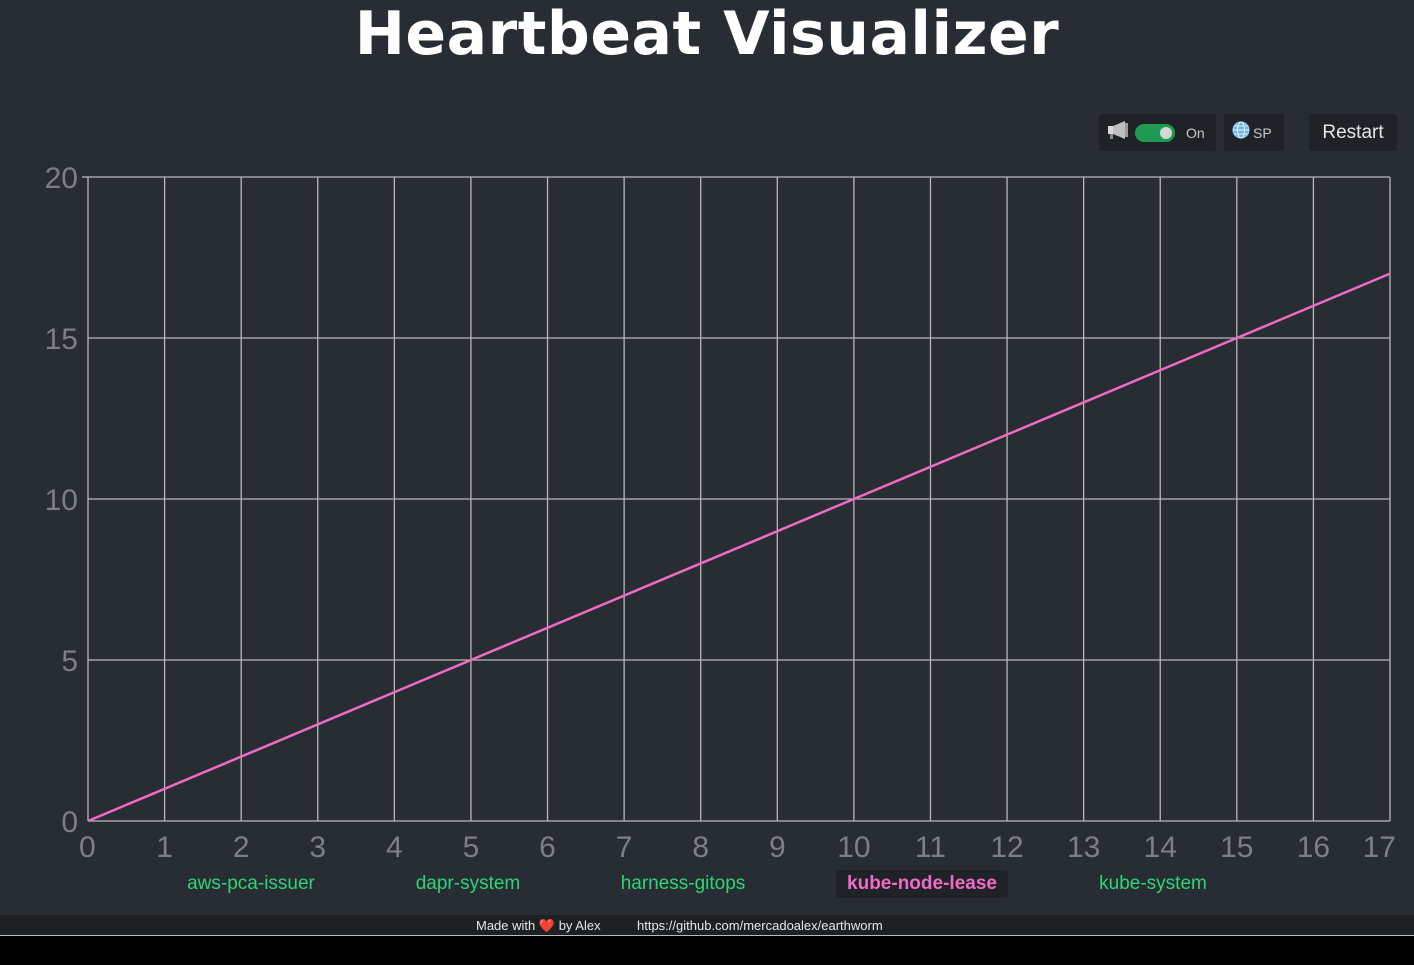  I want to click on author-label: by Alex, so click(579, 925).